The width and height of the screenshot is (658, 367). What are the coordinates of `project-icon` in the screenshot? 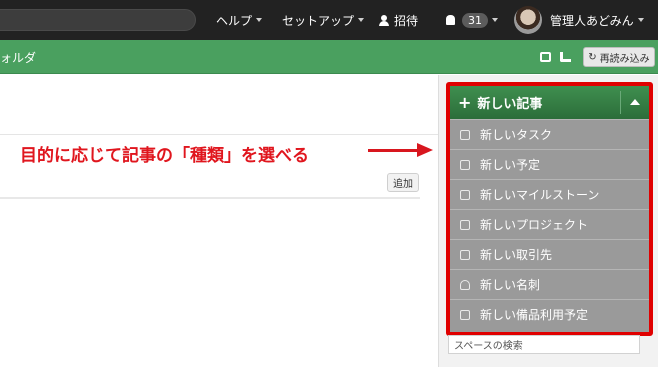 It's located at (465, 224).